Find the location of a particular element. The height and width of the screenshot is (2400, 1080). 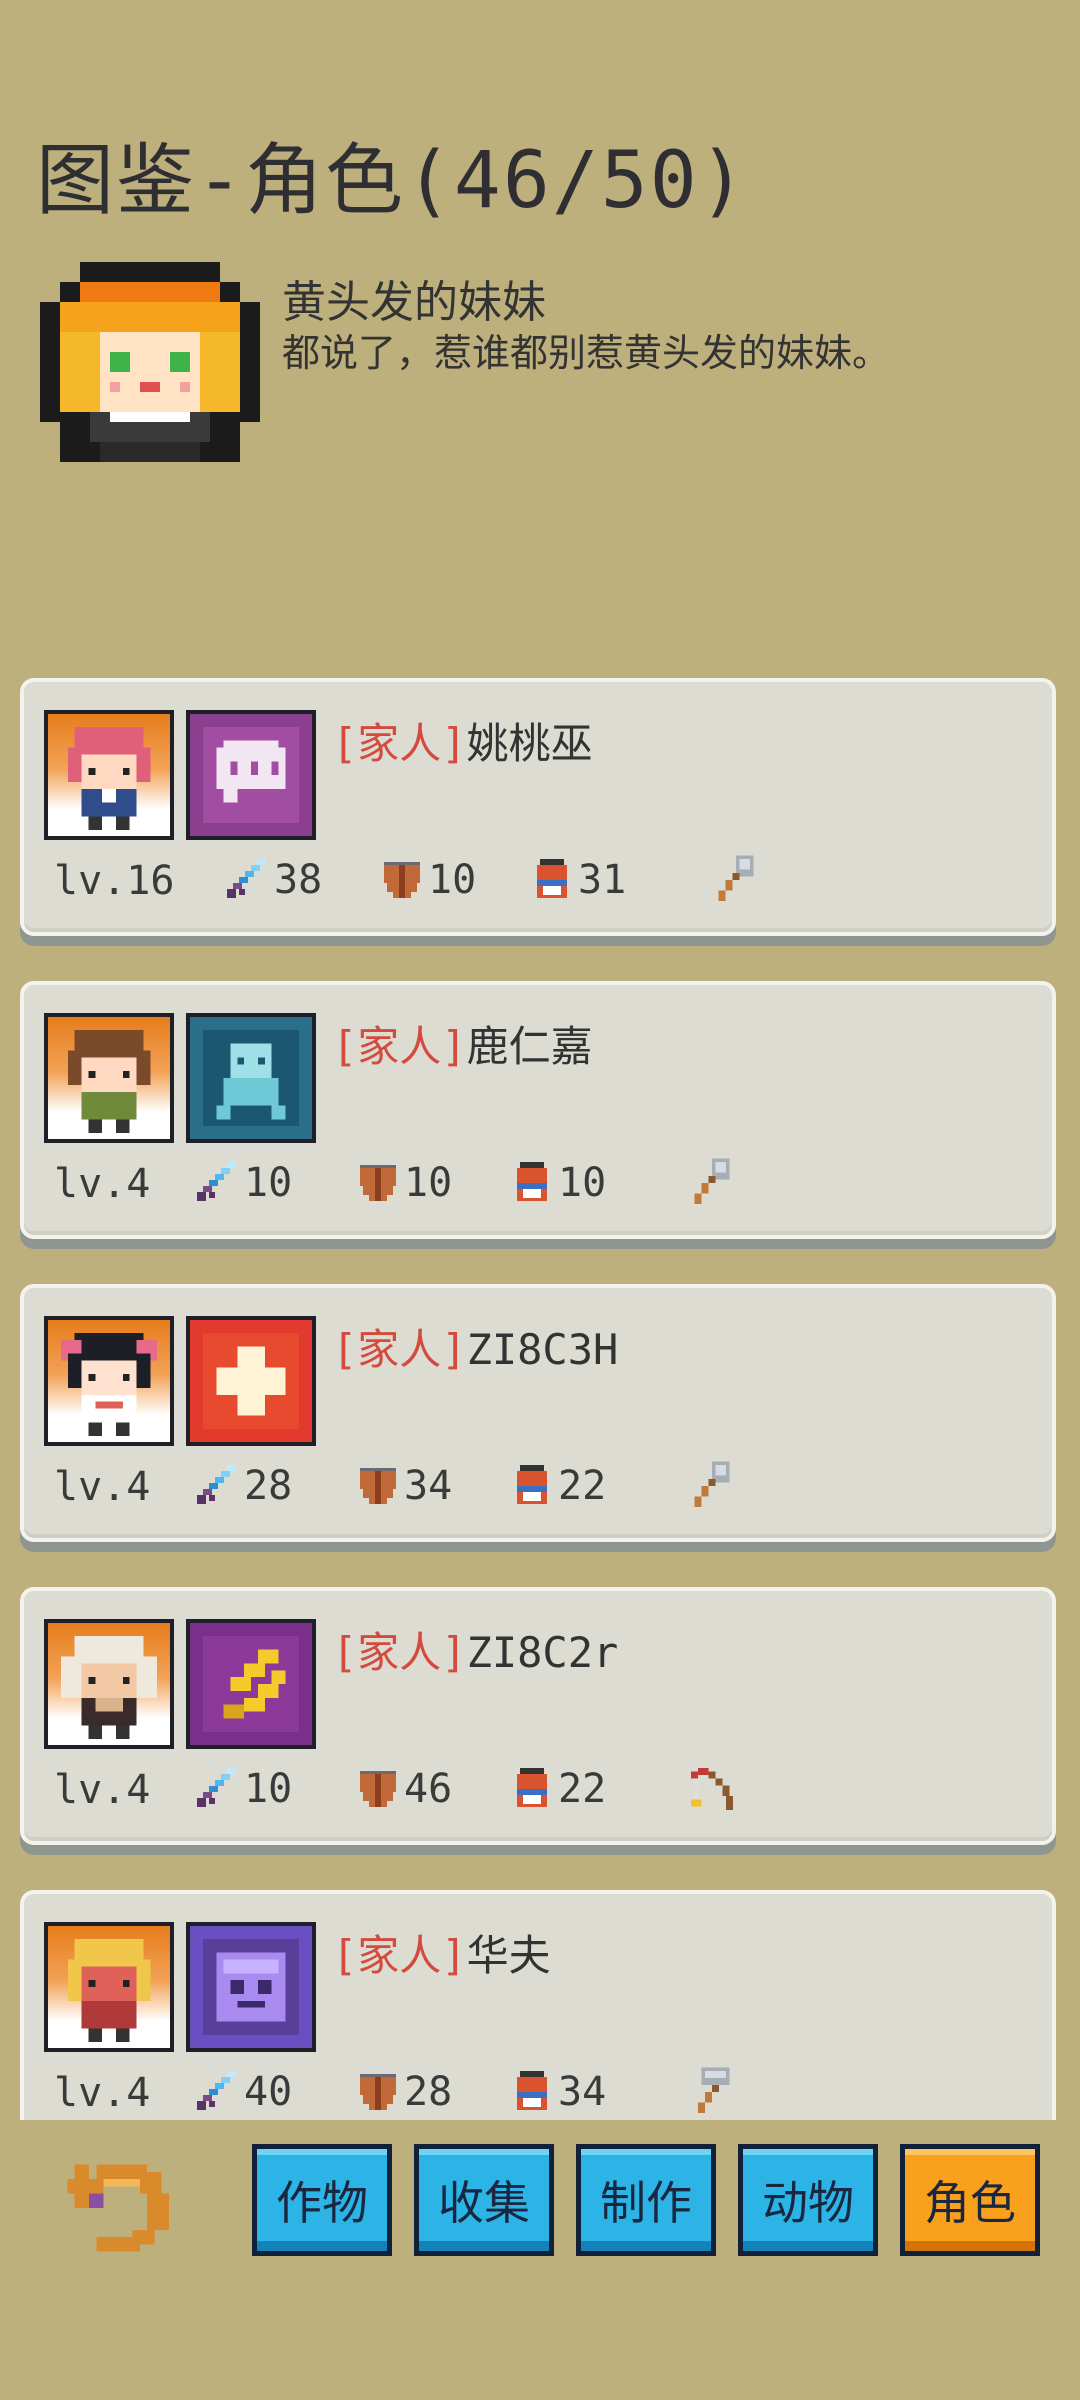

defense-value: 34 is located at coordinates (428, 1486).